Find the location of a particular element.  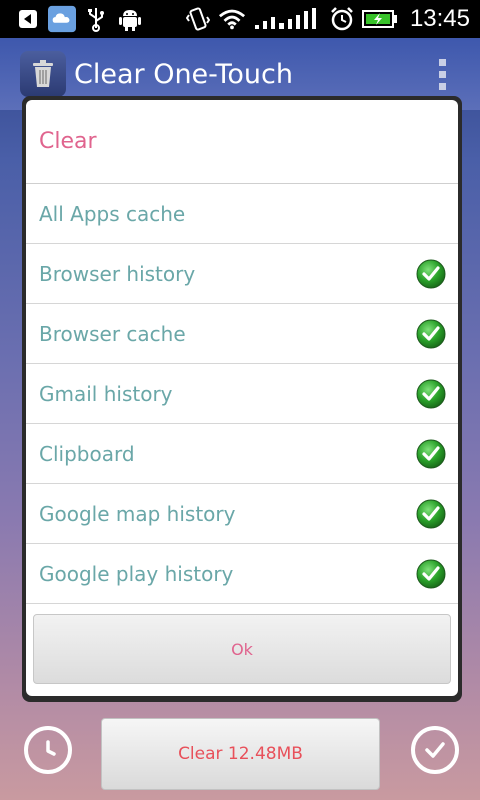

clock-icon is located at coordinates (48, 750).